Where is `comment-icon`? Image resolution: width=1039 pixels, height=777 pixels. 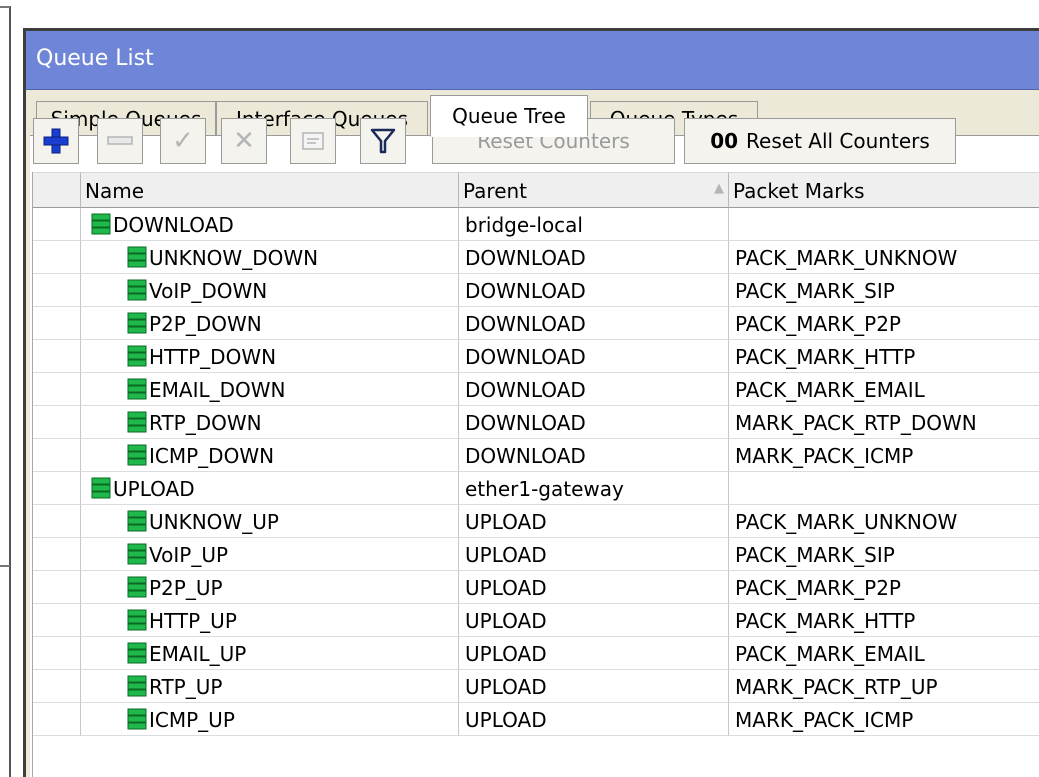
comment-icon is located at coordinates (313, 141).